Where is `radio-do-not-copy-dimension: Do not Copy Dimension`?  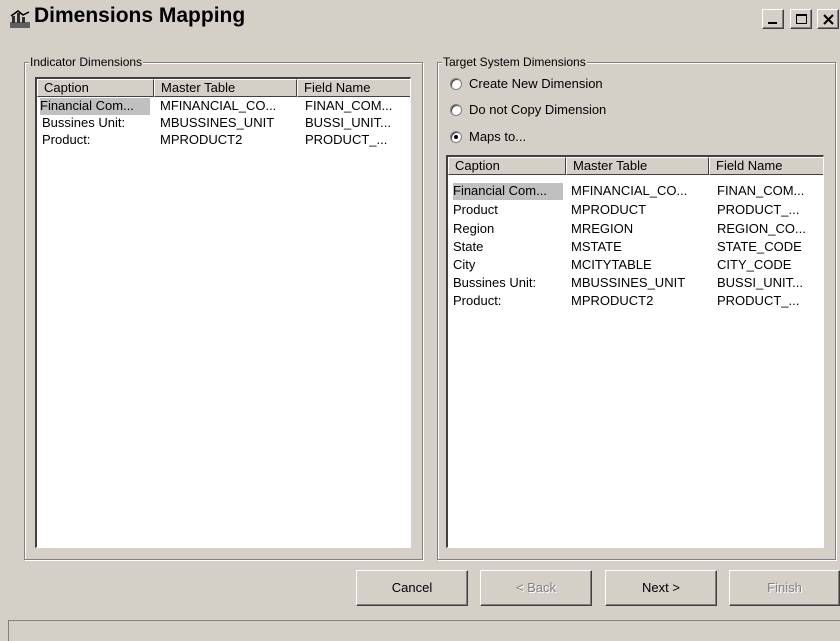 radio-do-not-copy-dimension: Do not Copy Dimension is located at coordinates (530, 111).